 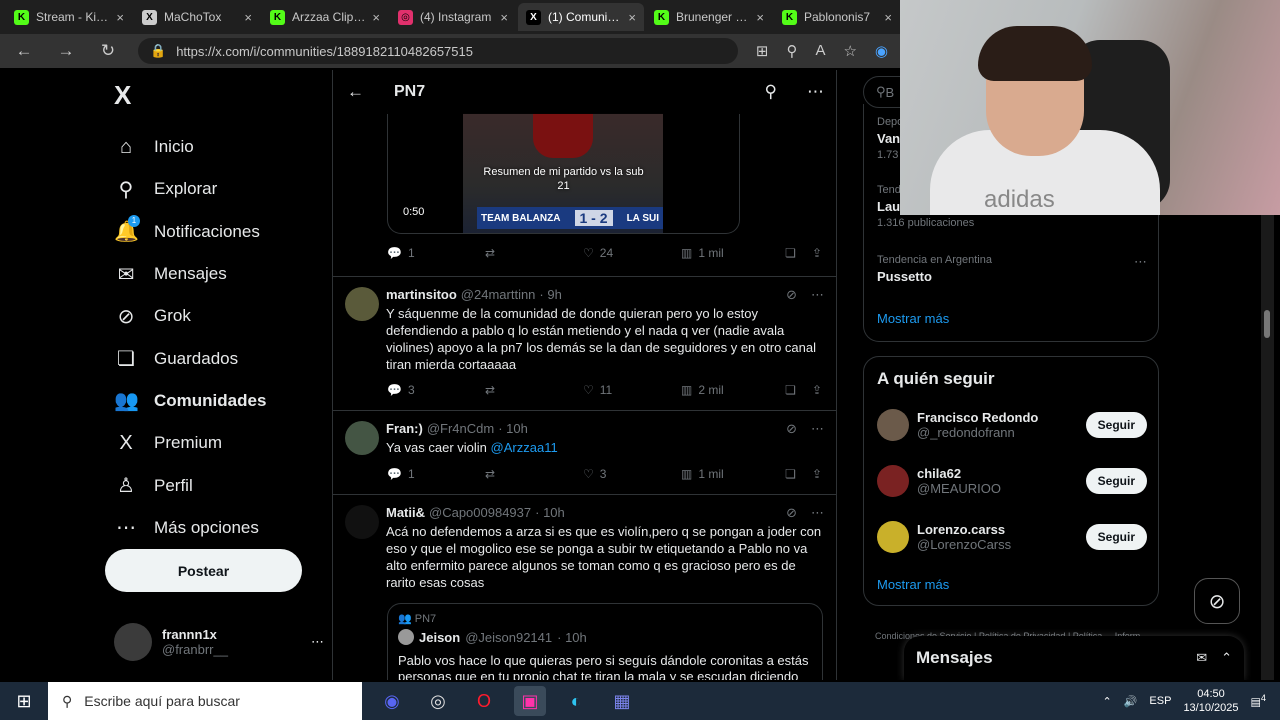 I want to click on account-switcher: frannn1x @franbrr__ ⋯, so click(x=219, y=642).